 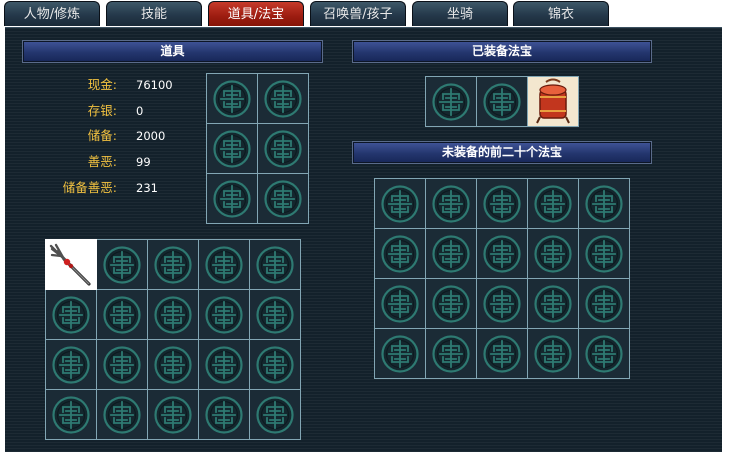 I want to click on cash-label: 现金:, so click(x=102, y=84).